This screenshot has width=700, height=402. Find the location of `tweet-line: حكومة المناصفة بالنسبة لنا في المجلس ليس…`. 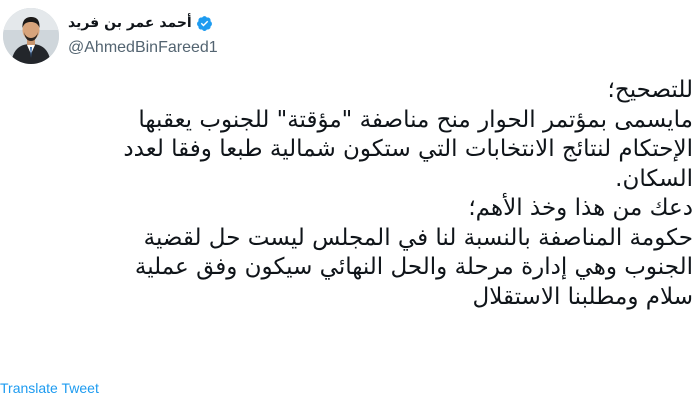

tweet-line: حكومة المناصفة بالنسبة لنا في المجلس ليس… is located at coordinates (418, 237).